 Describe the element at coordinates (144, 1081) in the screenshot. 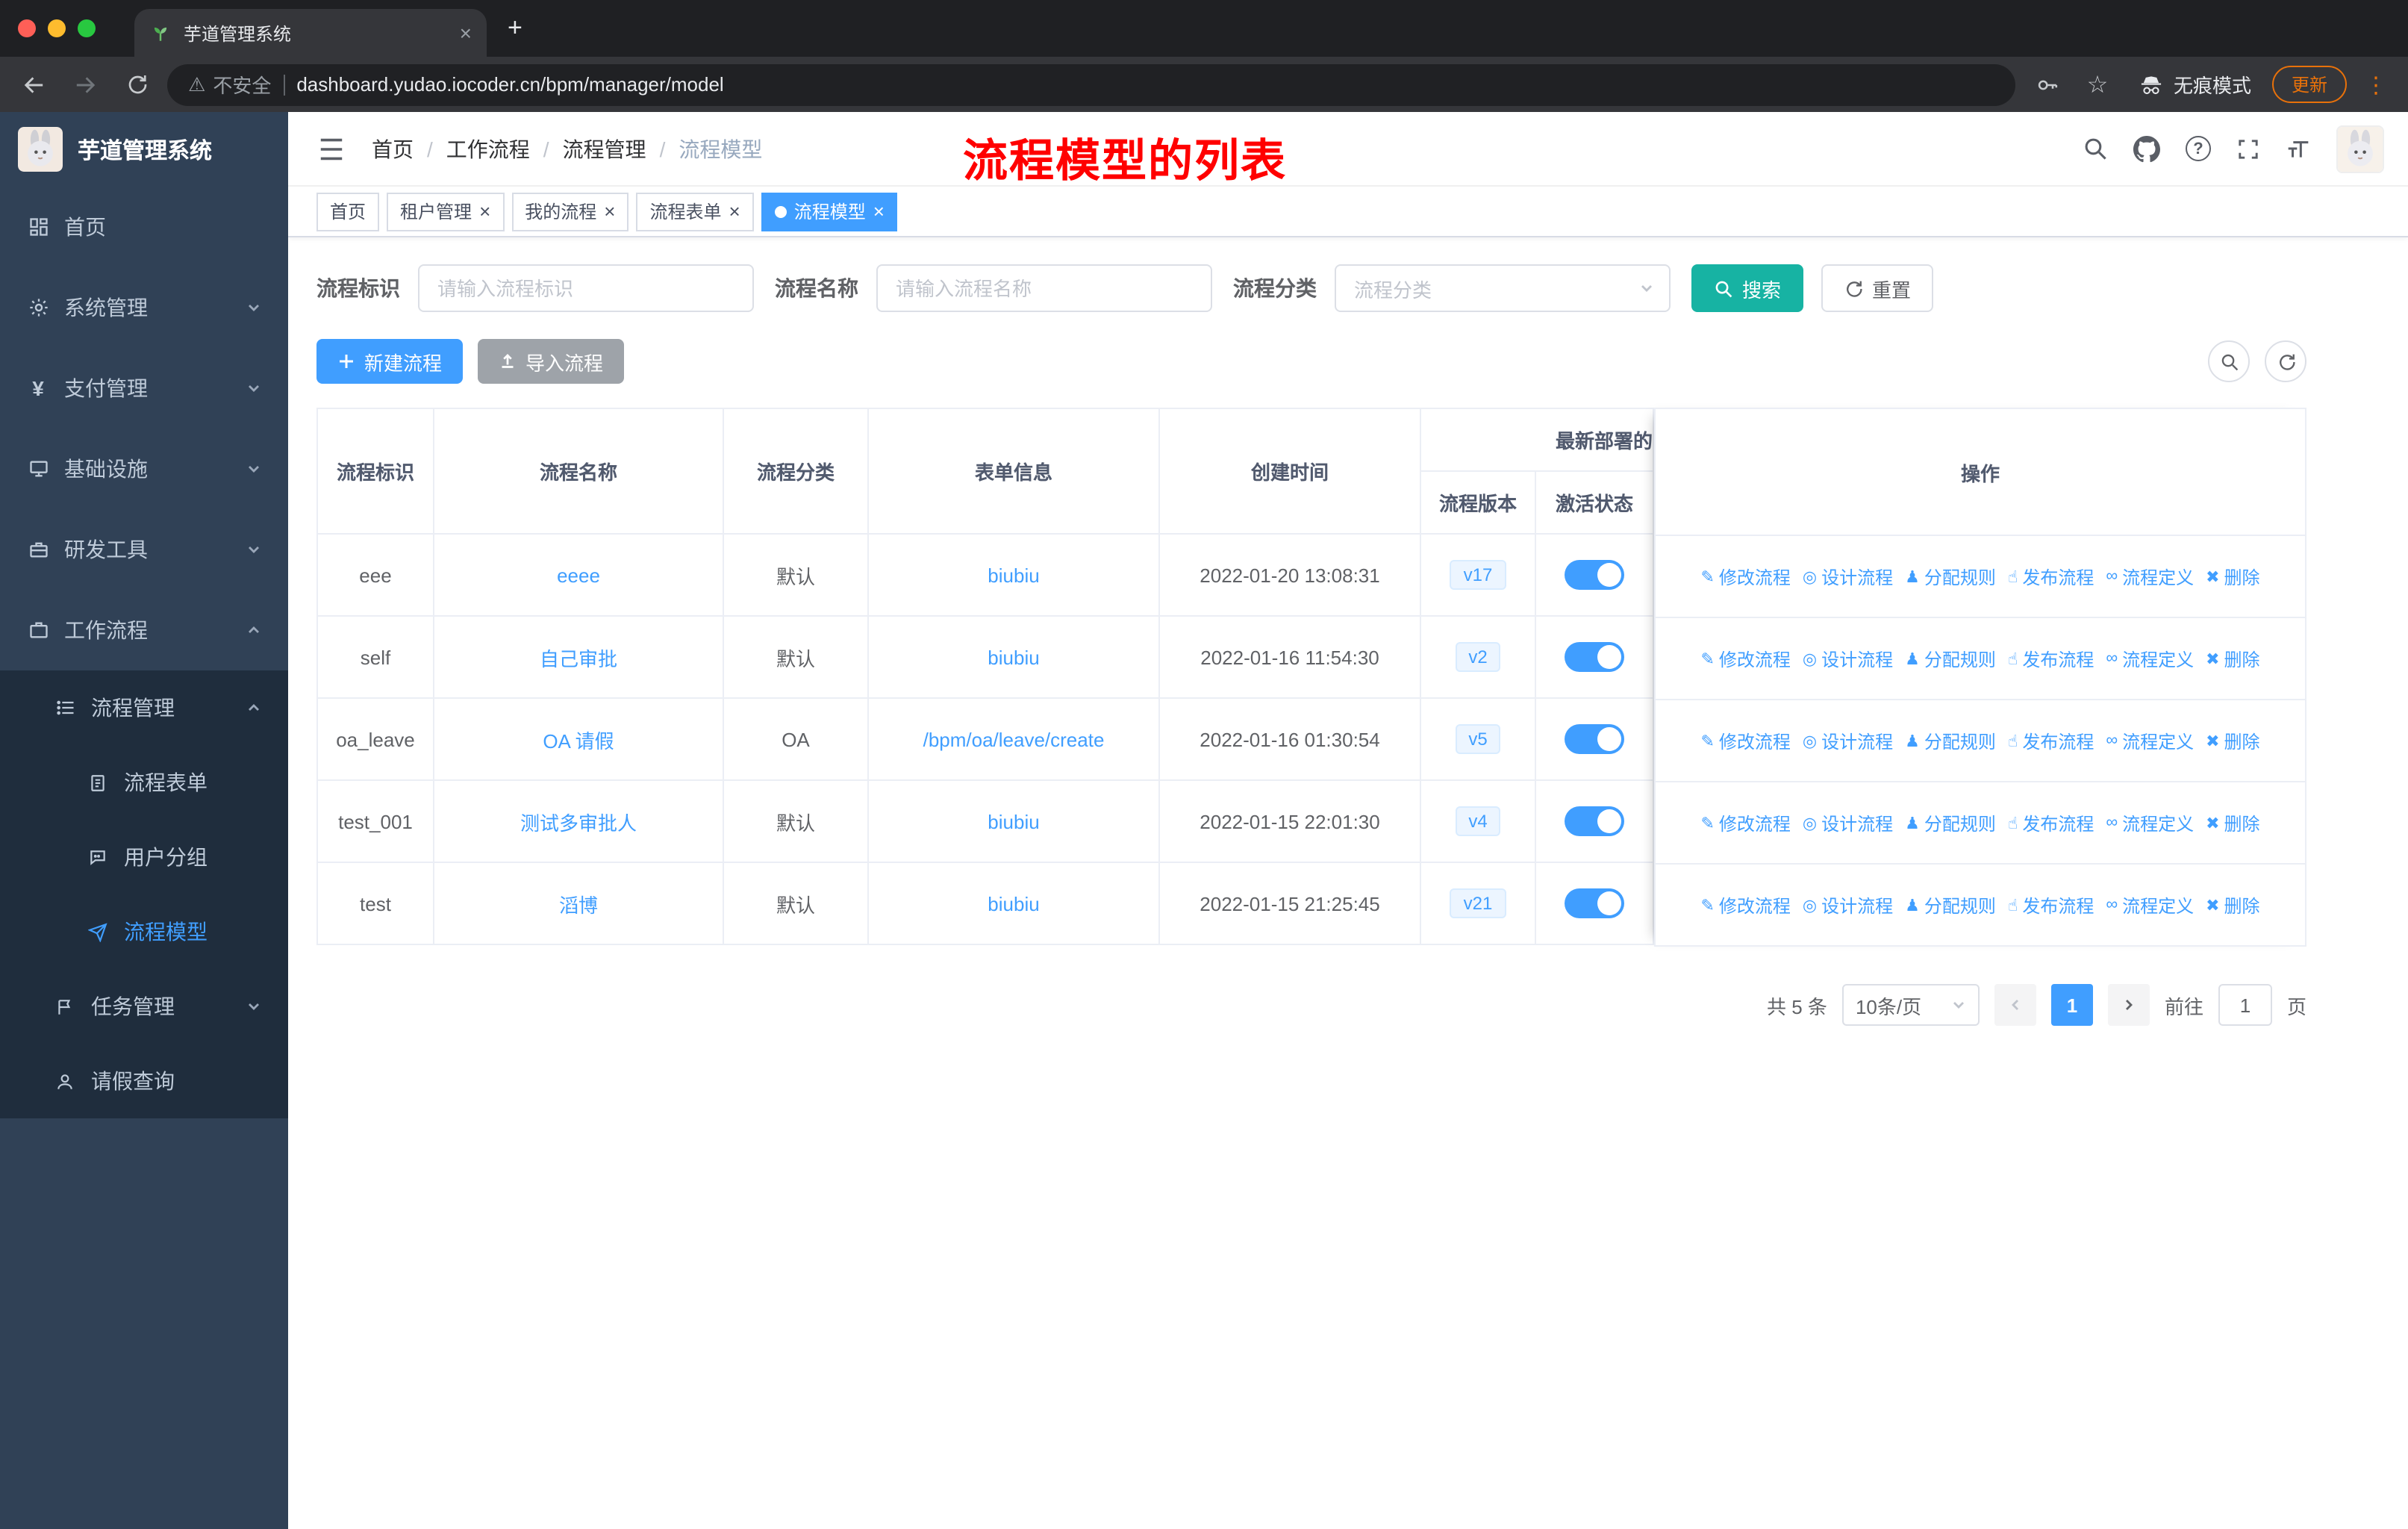

I see `sidebar-item-leave-query: 请假查询` at that location.